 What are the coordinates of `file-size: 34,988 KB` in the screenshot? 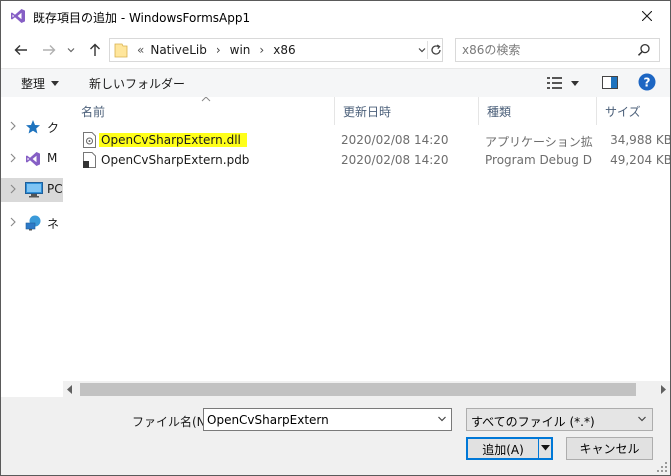 It's located at (640, 140).